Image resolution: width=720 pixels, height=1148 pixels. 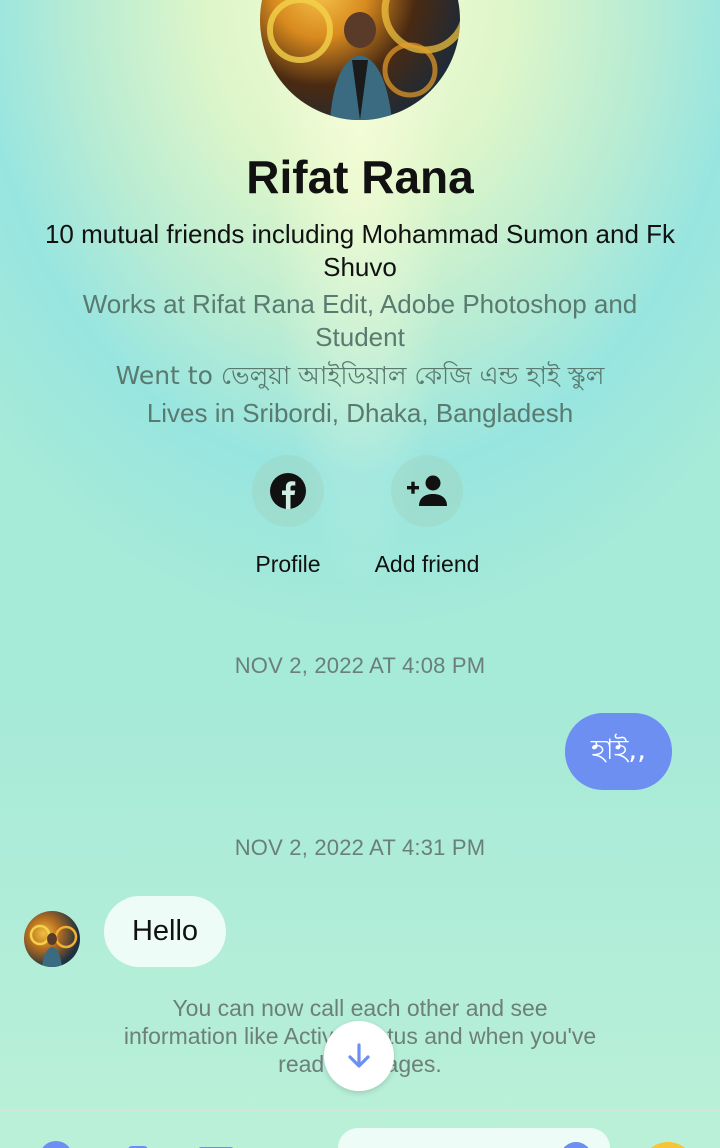 What do you see at coordinates (360, 847) in the screenshot?
I see `message-timestamp: NOV 2, 2022 AT 4:31 PM` at bounding box center [360, 847].